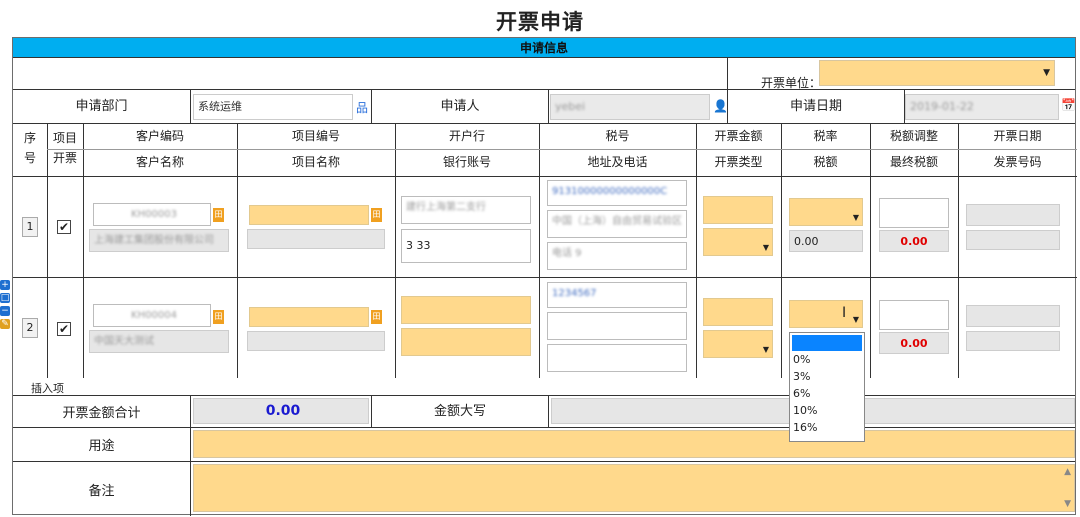 The width and height of the screenshot is (1080, 517). Describe the element at coordinates (913, 162) in the screenshot. I see `header-final-tax: 最终税额` at that location.